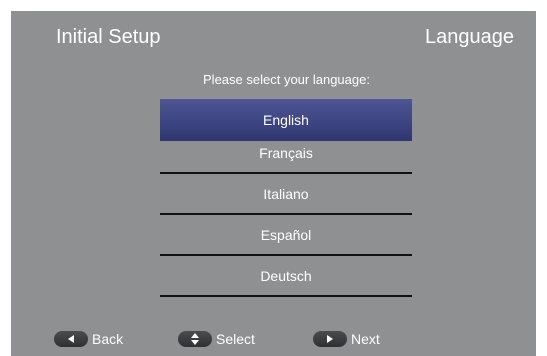 This screenshot has height=356, width=547. I want to click on select-label: Select, so click(235, 339).